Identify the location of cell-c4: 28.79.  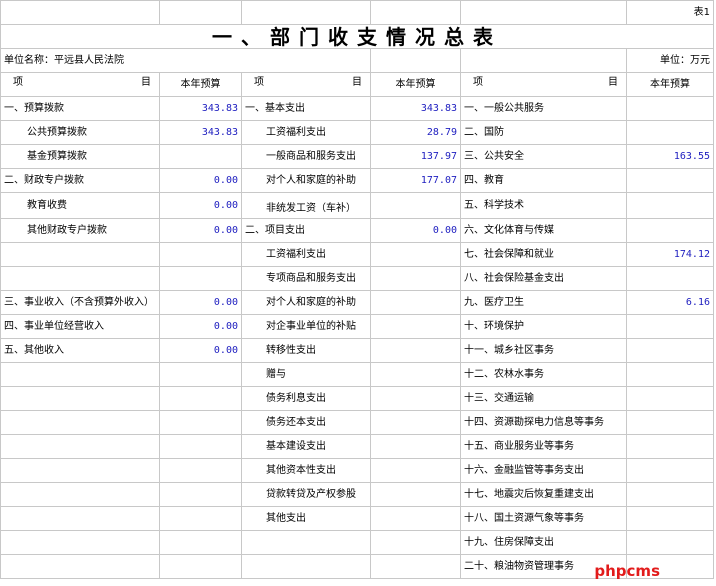
(415, 132).